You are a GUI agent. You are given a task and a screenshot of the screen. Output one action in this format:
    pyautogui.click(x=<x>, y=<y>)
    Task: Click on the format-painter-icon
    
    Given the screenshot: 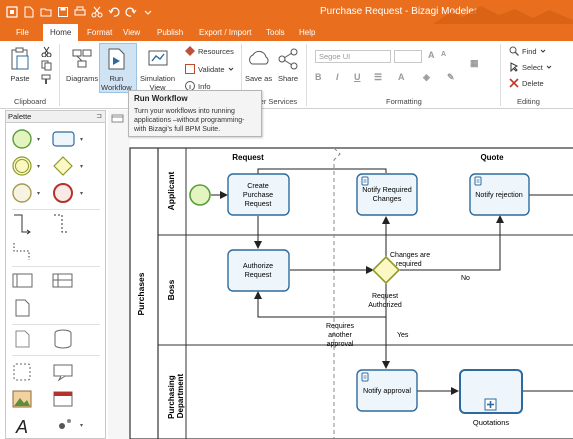 What is the action you would take?
    pyautogui.click(x=46, y=79)
    